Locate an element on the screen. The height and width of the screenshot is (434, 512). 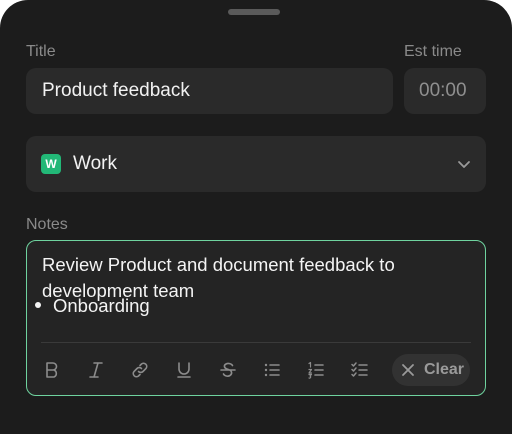
title-input-value: Product feedback is located at coordinates (116, 90).